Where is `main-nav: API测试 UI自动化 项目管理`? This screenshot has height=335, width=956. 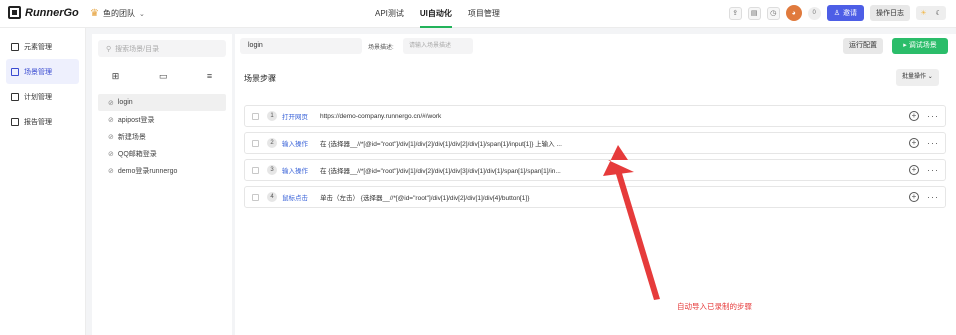 main-nav: API测试 UI自动化 项目管理 is located at coordinates (437, 14).